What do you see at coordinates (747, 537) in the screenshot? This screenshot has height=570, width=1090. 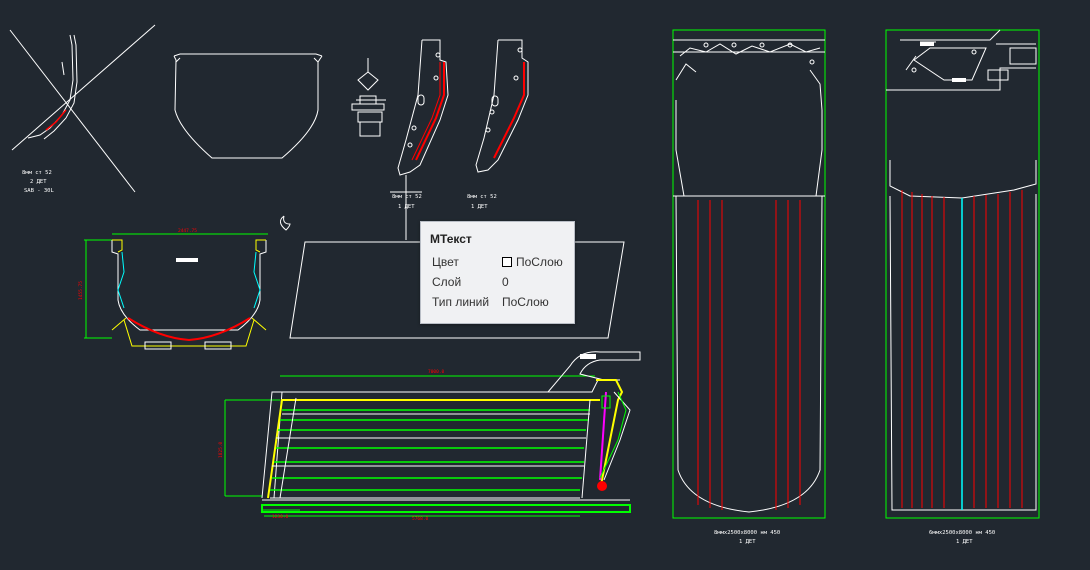 I see `label-panel-left: 8ммх2500х8000 нм 450 1 ДЕТ` at bounding box center [747, 537].